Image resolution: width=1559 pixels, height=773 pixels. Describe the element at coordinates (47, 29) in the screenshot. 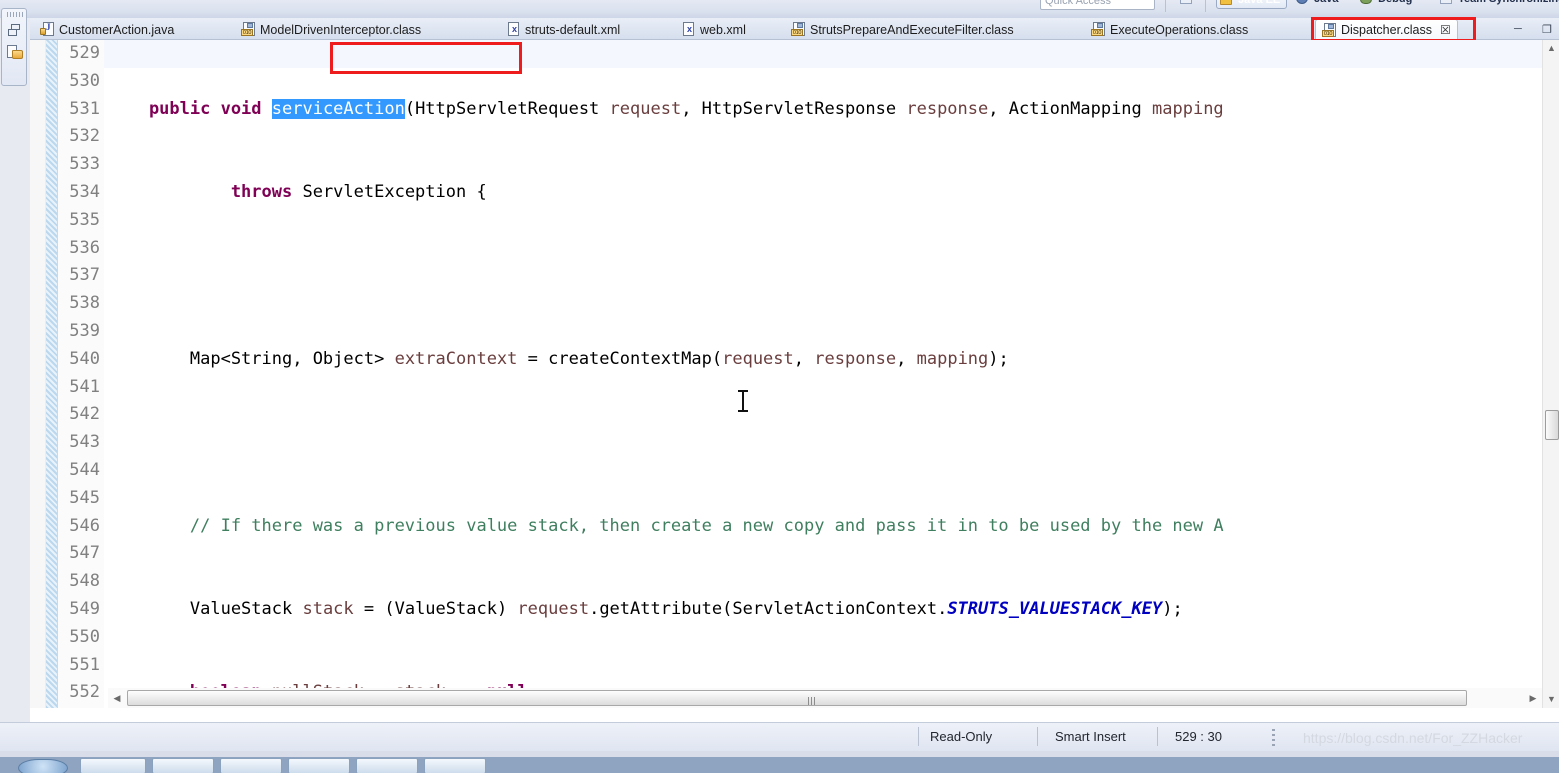

I see `java-file-icon` at that location.